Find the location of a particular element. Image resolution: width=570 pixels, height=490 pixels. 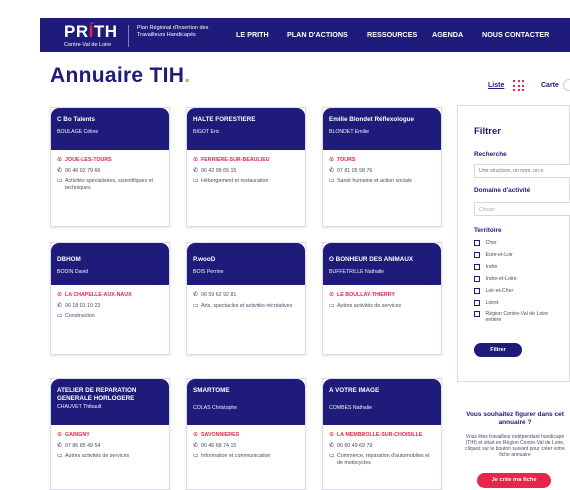

card-contact: BOULAGE Céline is located at coordinates (78, 131).